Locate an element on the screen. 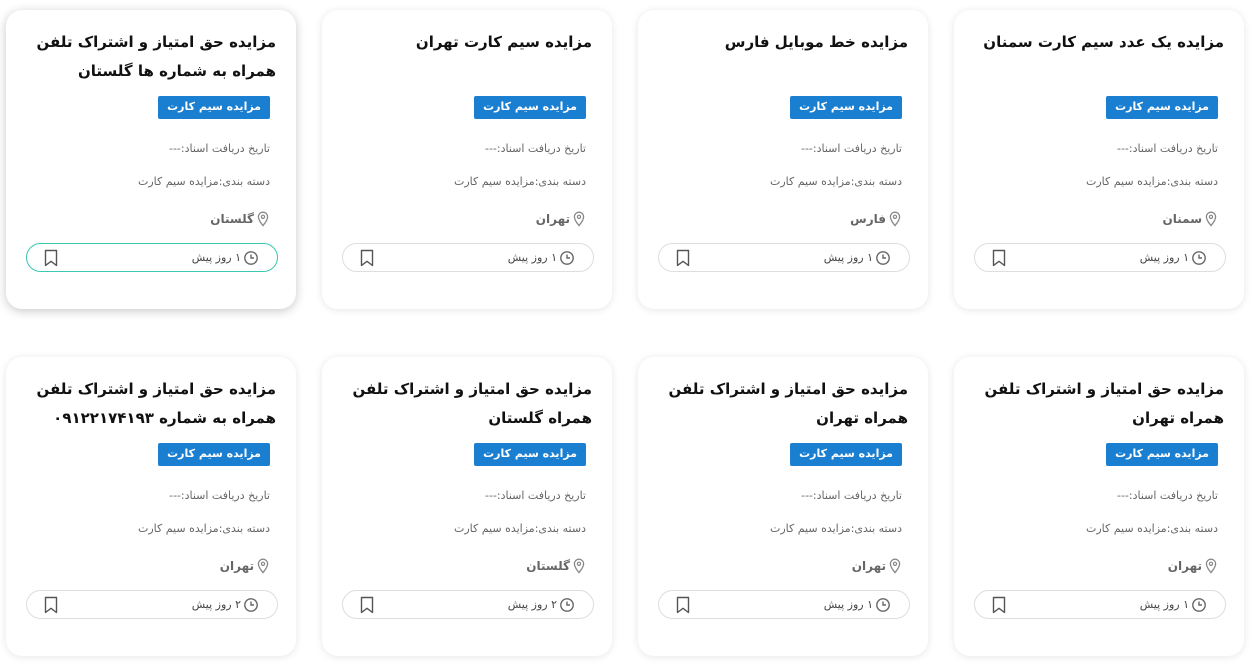 This screenshot has height=667, width=1254. card-title: مزایده خط موبایل فارس is located at coordinates (782, 57).